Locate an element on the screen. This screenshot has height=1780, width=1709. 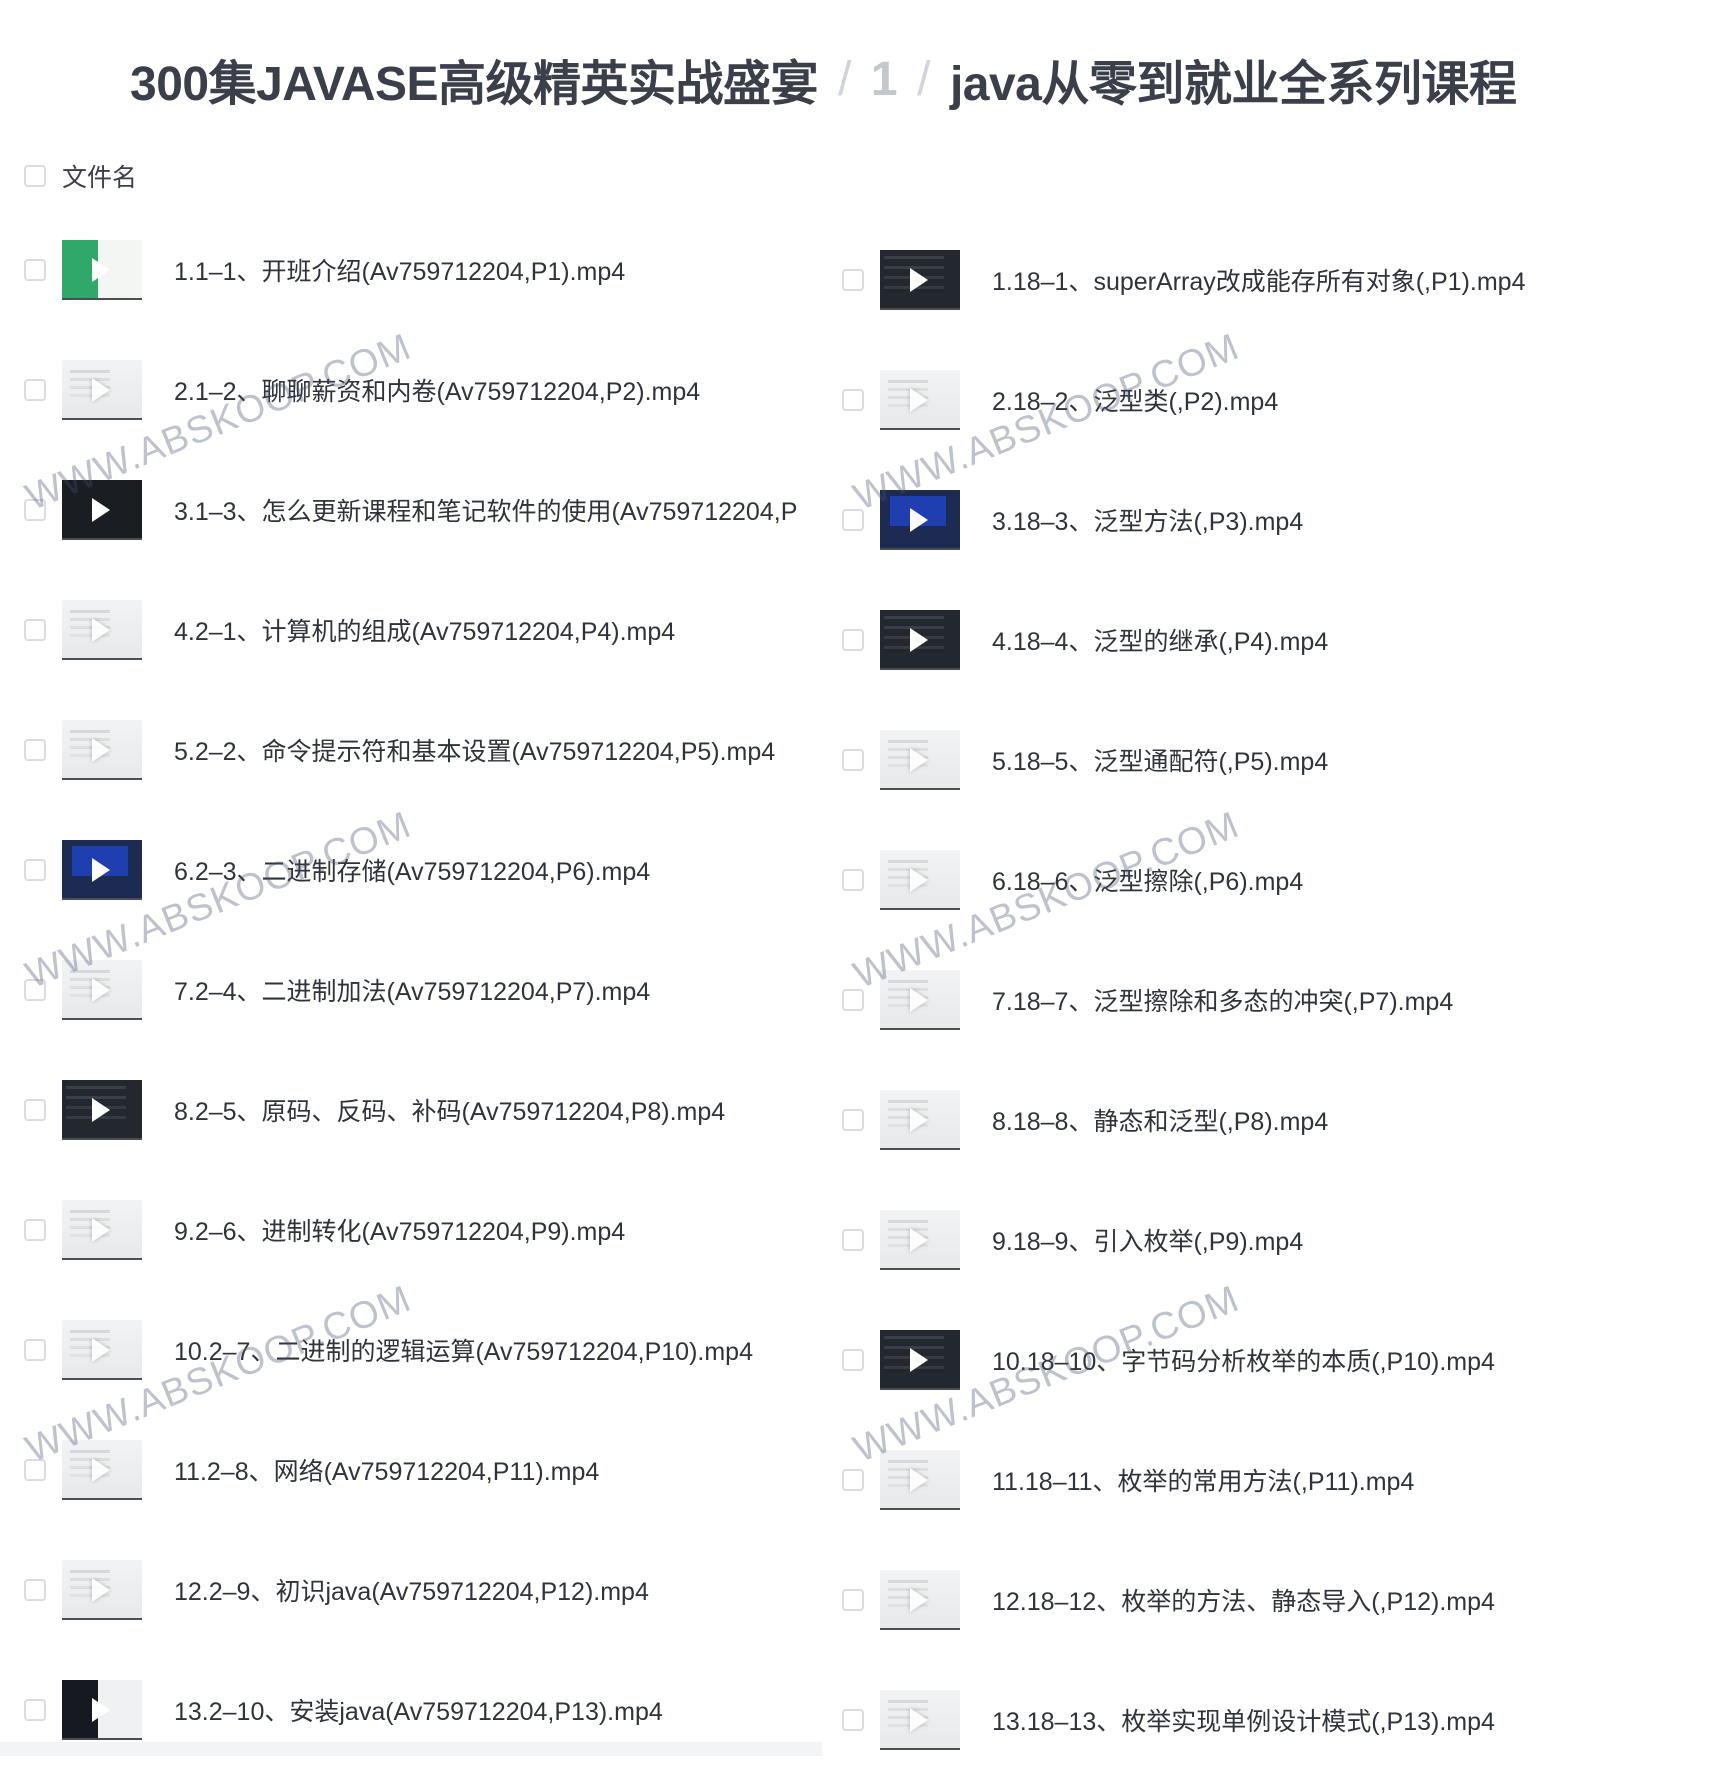
file-row: 3.18–3、泛型方法(,P3).mp4 is located at coordinates (1252, 520).